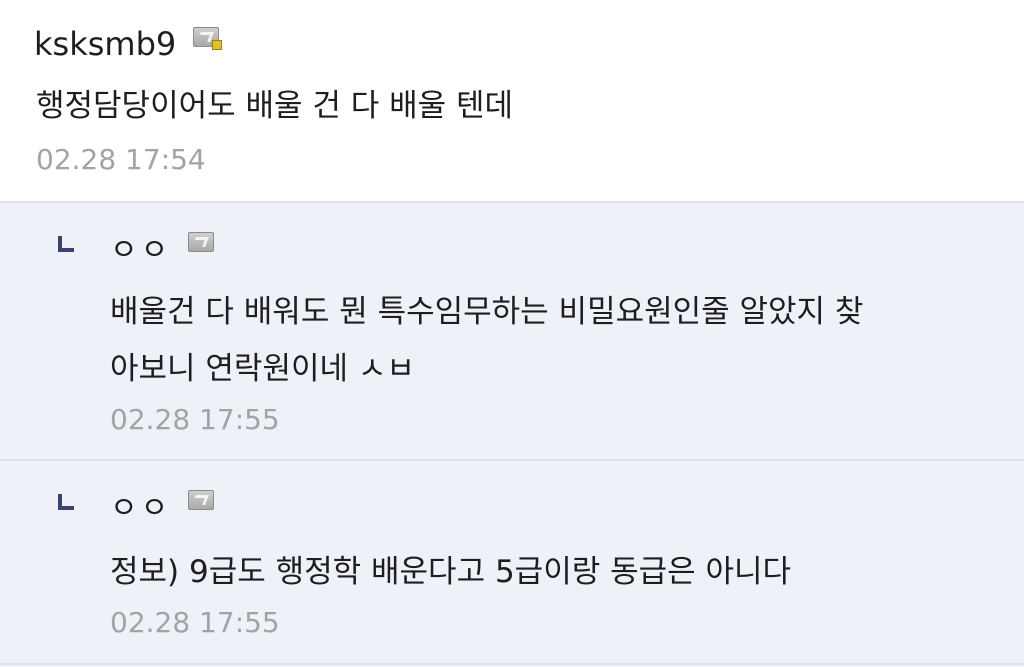 The width and height of the screenshot is (1024, 667). I want to click on comment-text: 행정담당이어도 배울 건 다 배울 텐데, so click(274, 106).